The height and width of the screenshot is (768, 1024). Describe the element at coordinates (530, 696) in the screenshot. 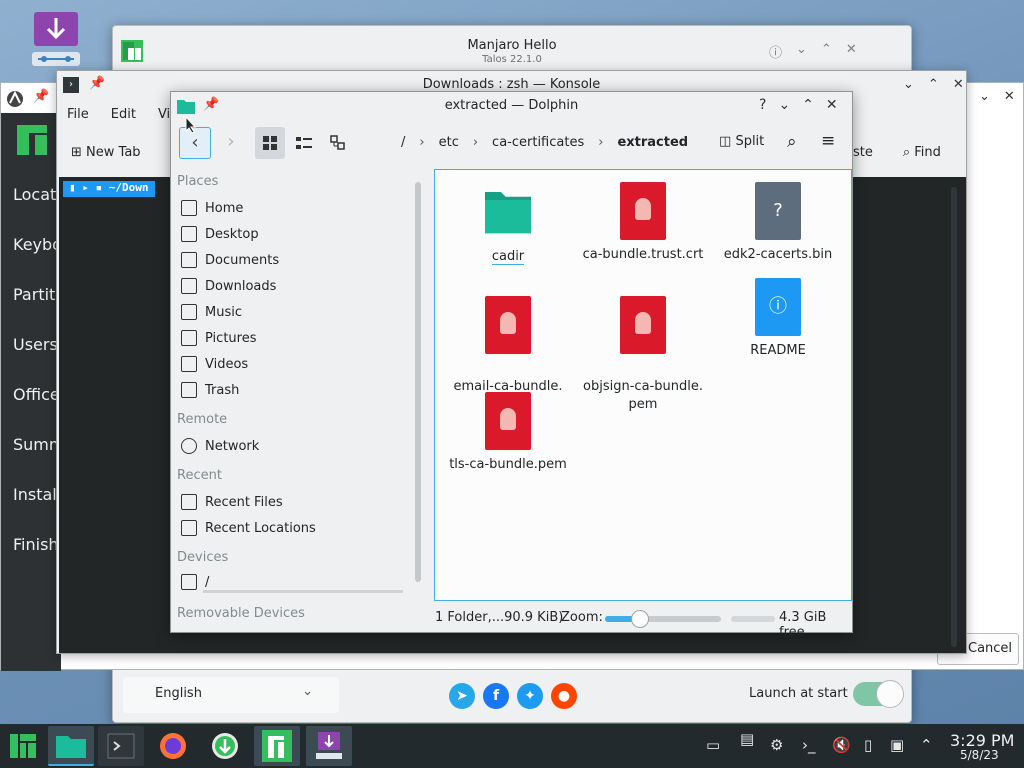

I see `twitter-icon: ✦` at that location.